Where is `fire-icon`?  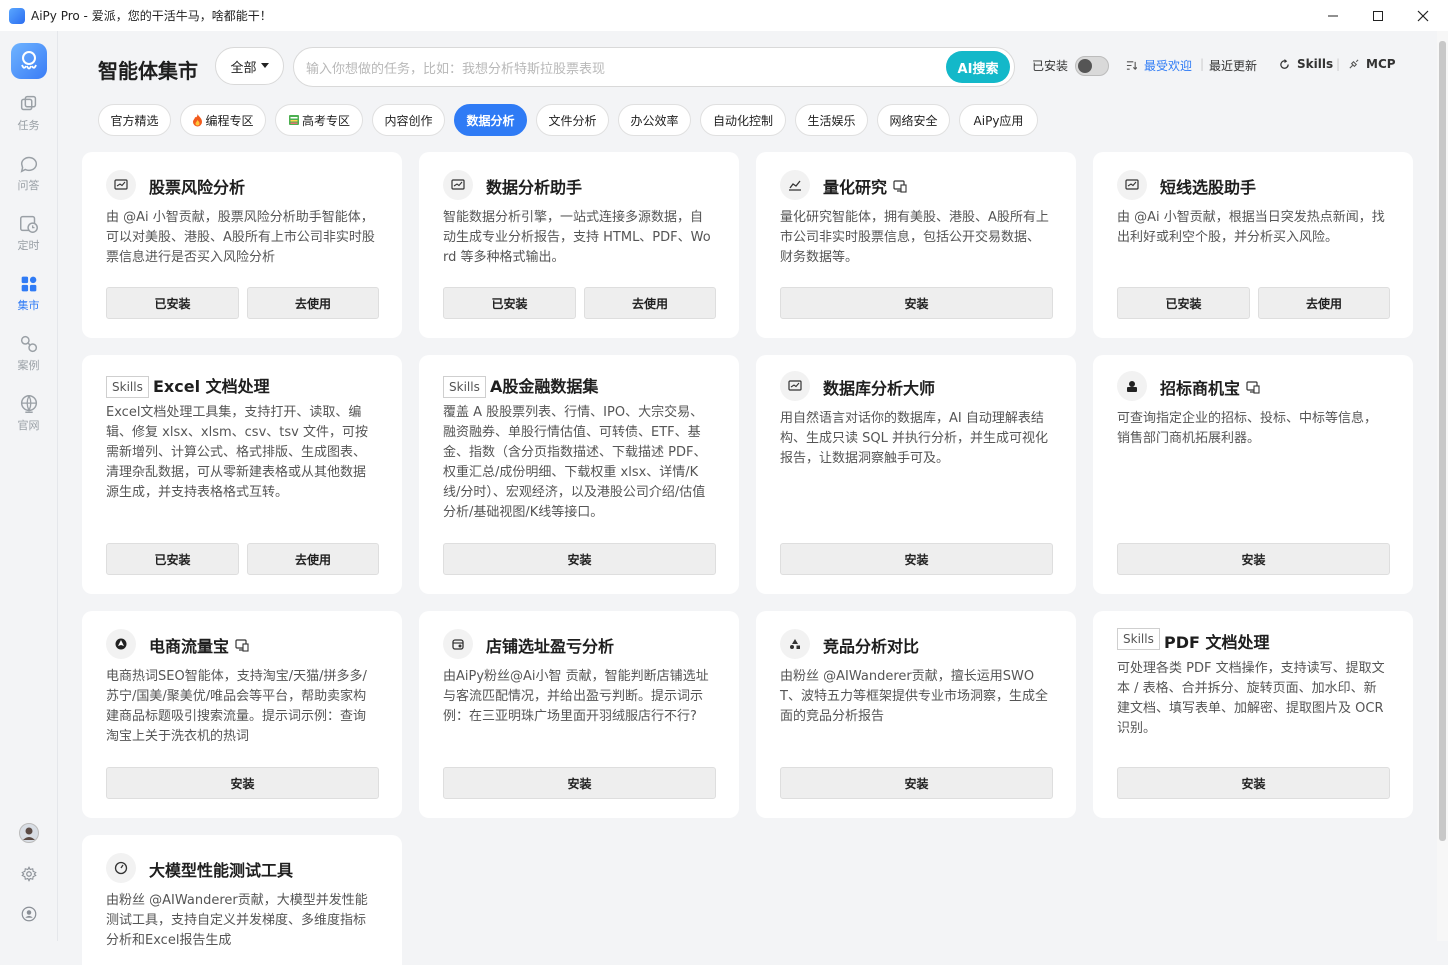 fire-icon is located at coordinates (198, 119).